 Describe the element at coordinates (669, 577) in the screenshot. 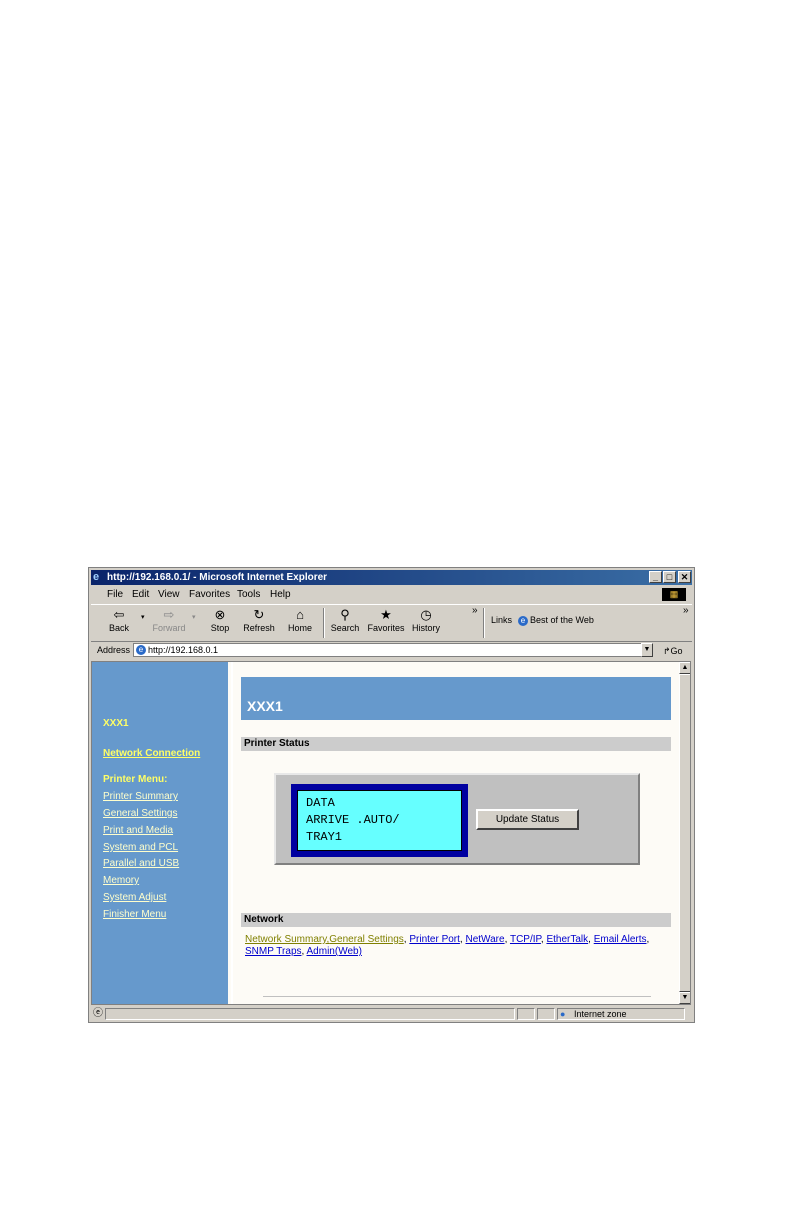

I see `maximize-button: □` at that location.